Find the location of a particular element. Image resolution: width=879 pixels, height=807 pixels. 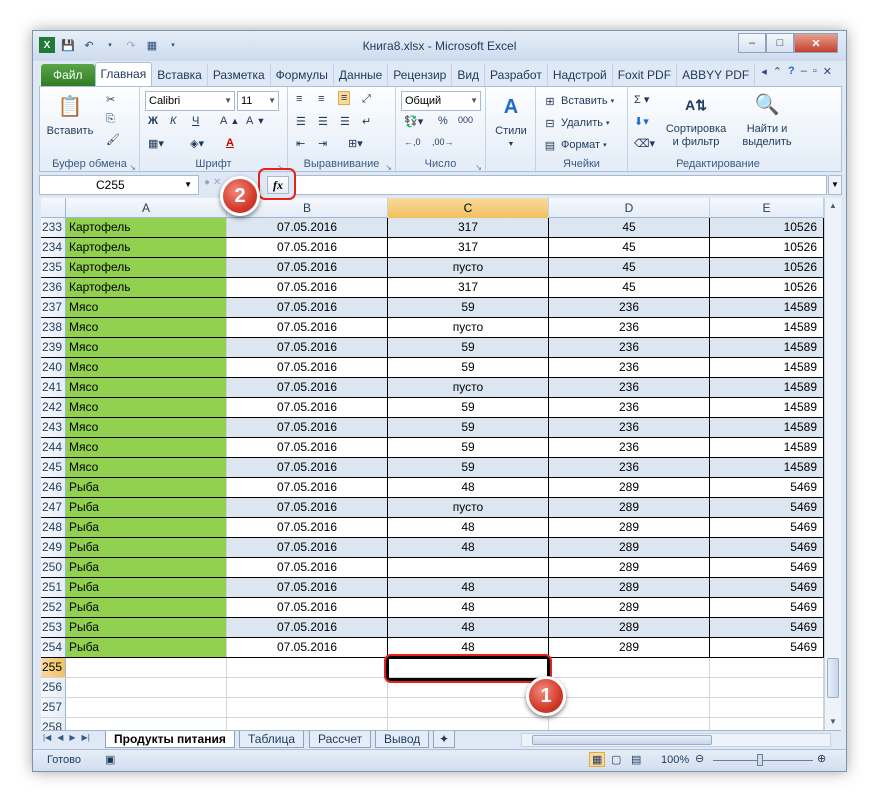

tab-review: Рецензир is located at coordinates (420, 75).